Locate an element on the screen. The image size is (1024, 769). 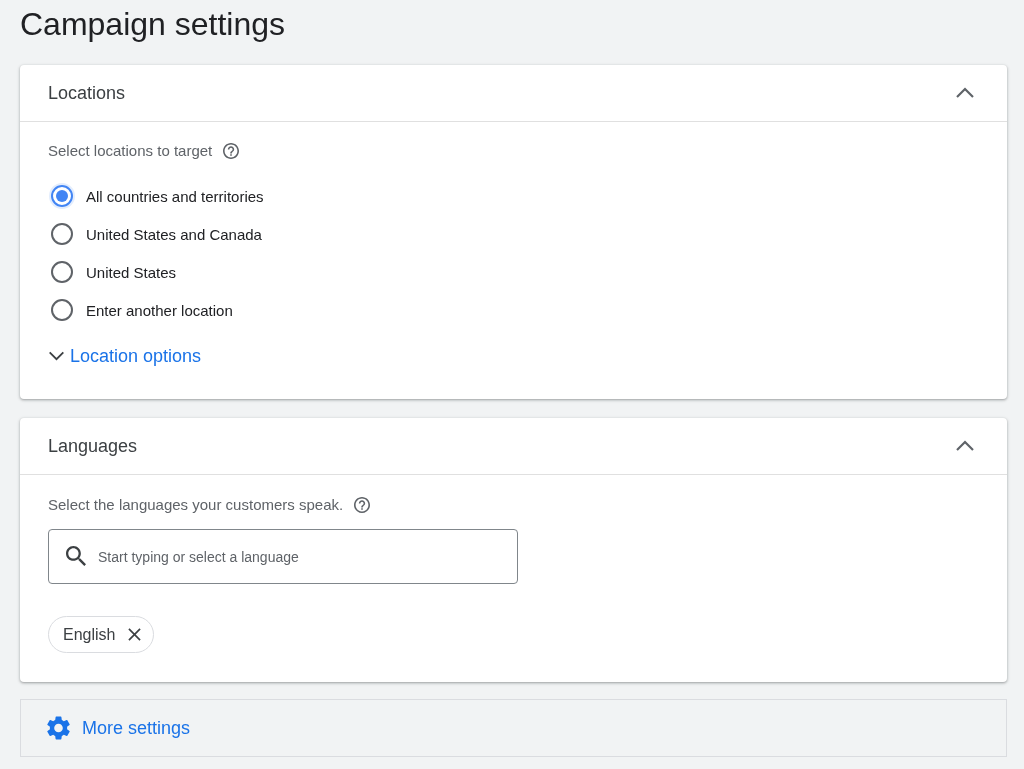
radio-label: United States and Canada is located at coordinates (174, 234).